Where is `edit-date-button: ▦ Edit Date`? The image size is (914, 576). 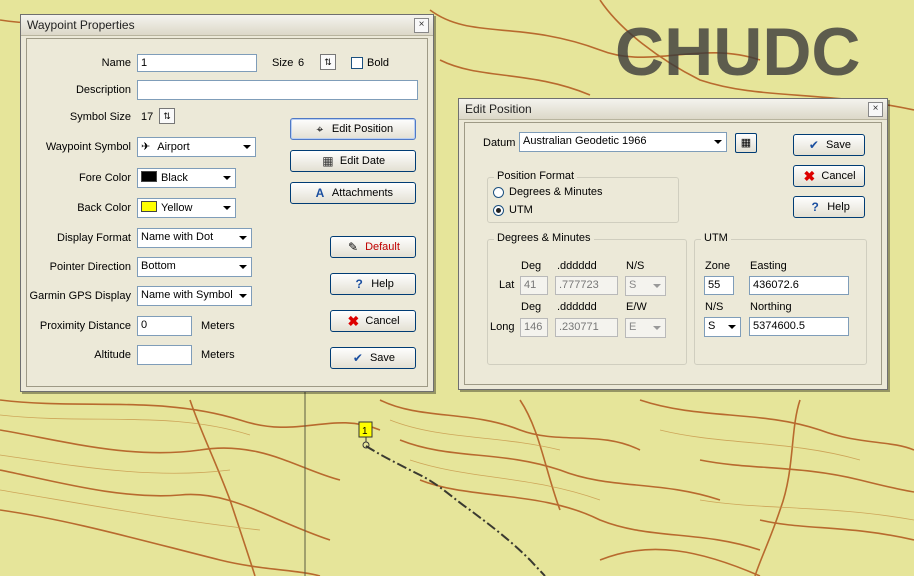
edit-date-button: ▦ Edit Date is located at coordinates (353, 161).